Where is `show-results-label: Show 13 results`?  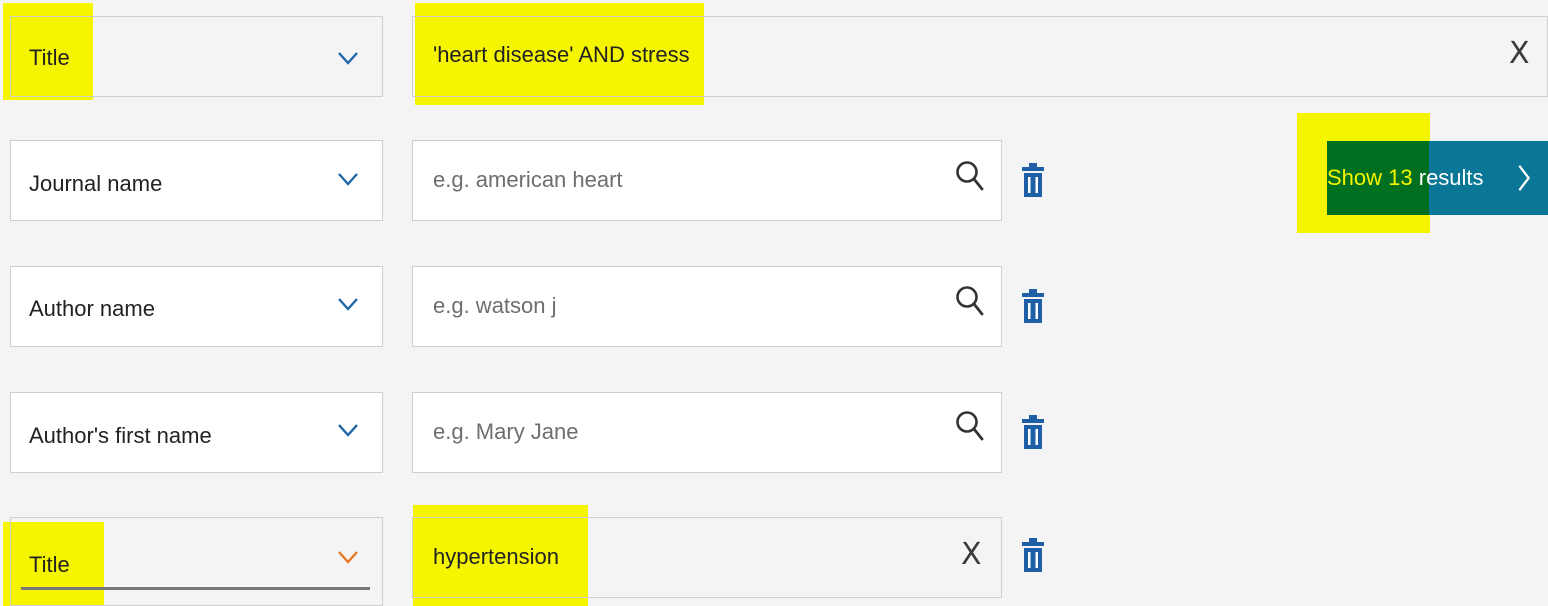
show-results-label: Show 13 results is located at coordinates (1405, 178).